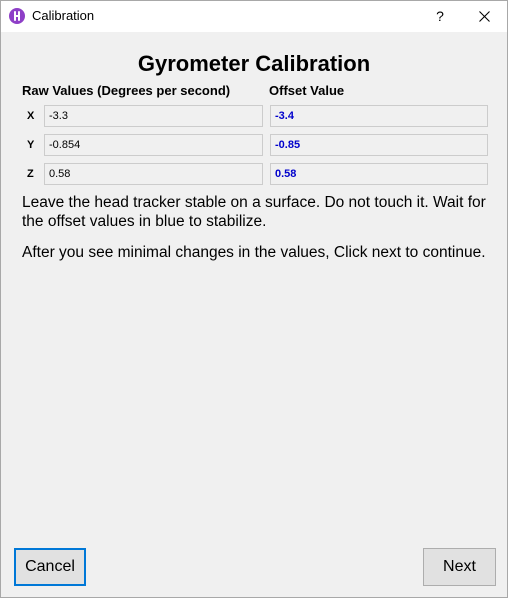 This screenshot has width=508, height=598. I want to click on offset-value-x-field: -3.4, so click(379, 116).